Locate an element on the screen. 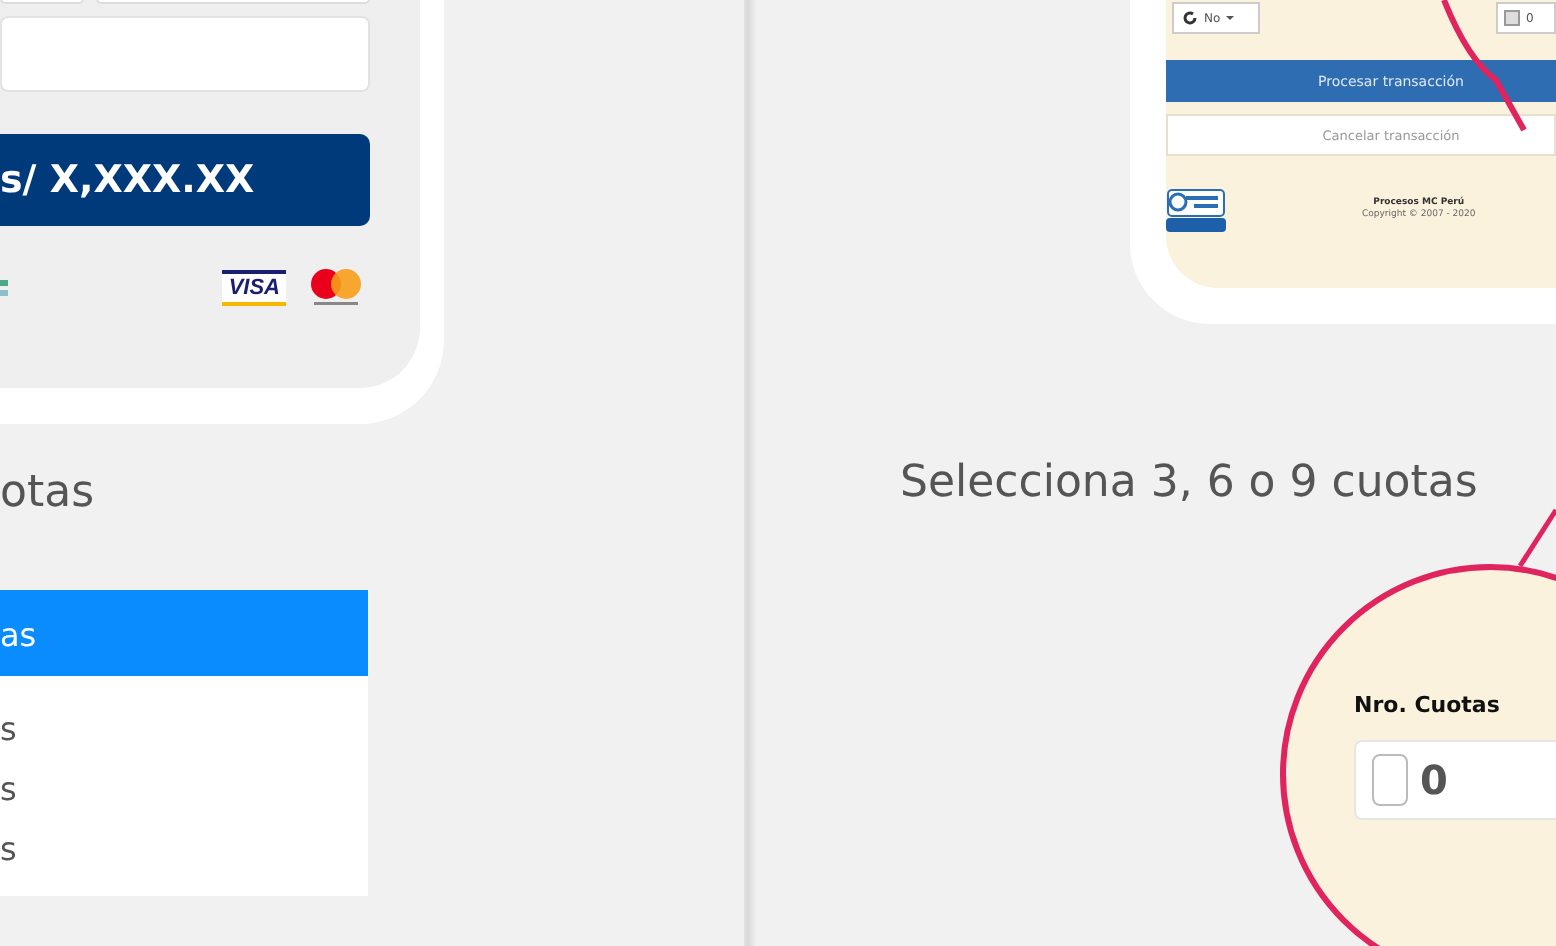  section-heading: Selecciona 3, 6 o 9 cuotas is located at coordinates (1190, 483).